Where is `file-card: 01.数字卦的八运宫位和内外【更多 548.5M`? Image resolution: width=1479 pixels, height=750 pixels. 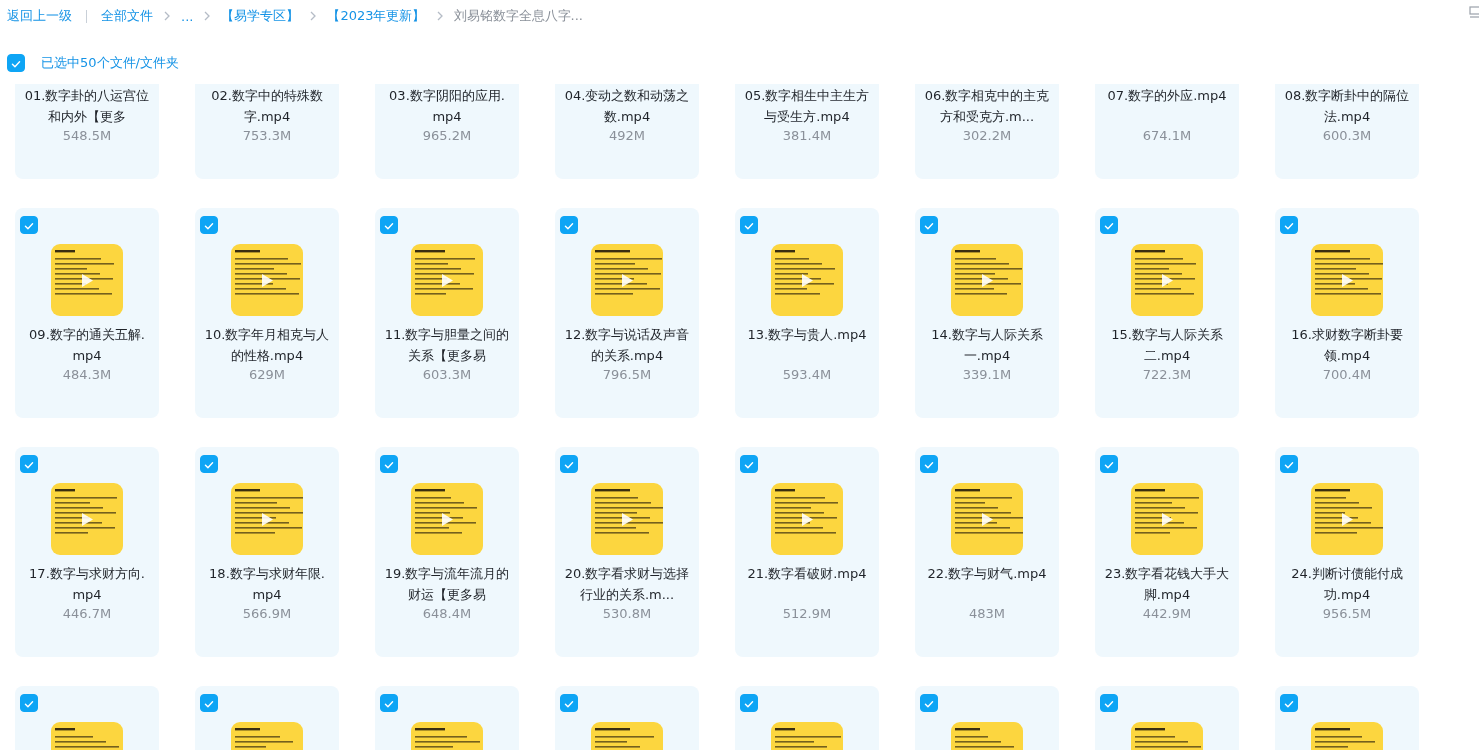 file-card: 01.数字卦的八运宫位和内外【更多 548.5M is located at coordinates (87, 131).